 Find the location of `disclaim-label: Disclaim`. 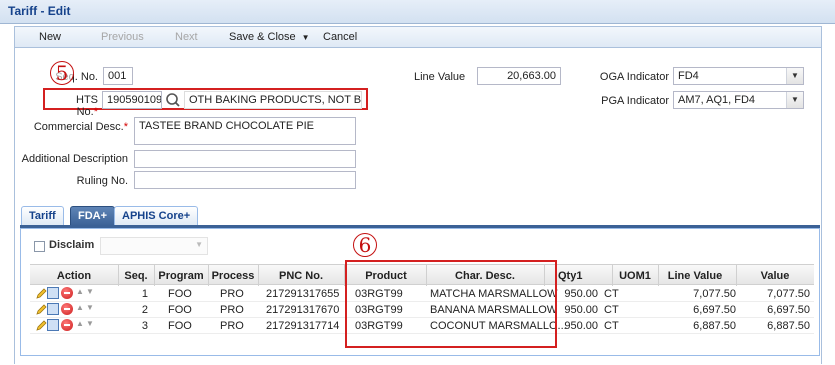

disclaim-label: Disclaim is located at coordinates (72, 245).